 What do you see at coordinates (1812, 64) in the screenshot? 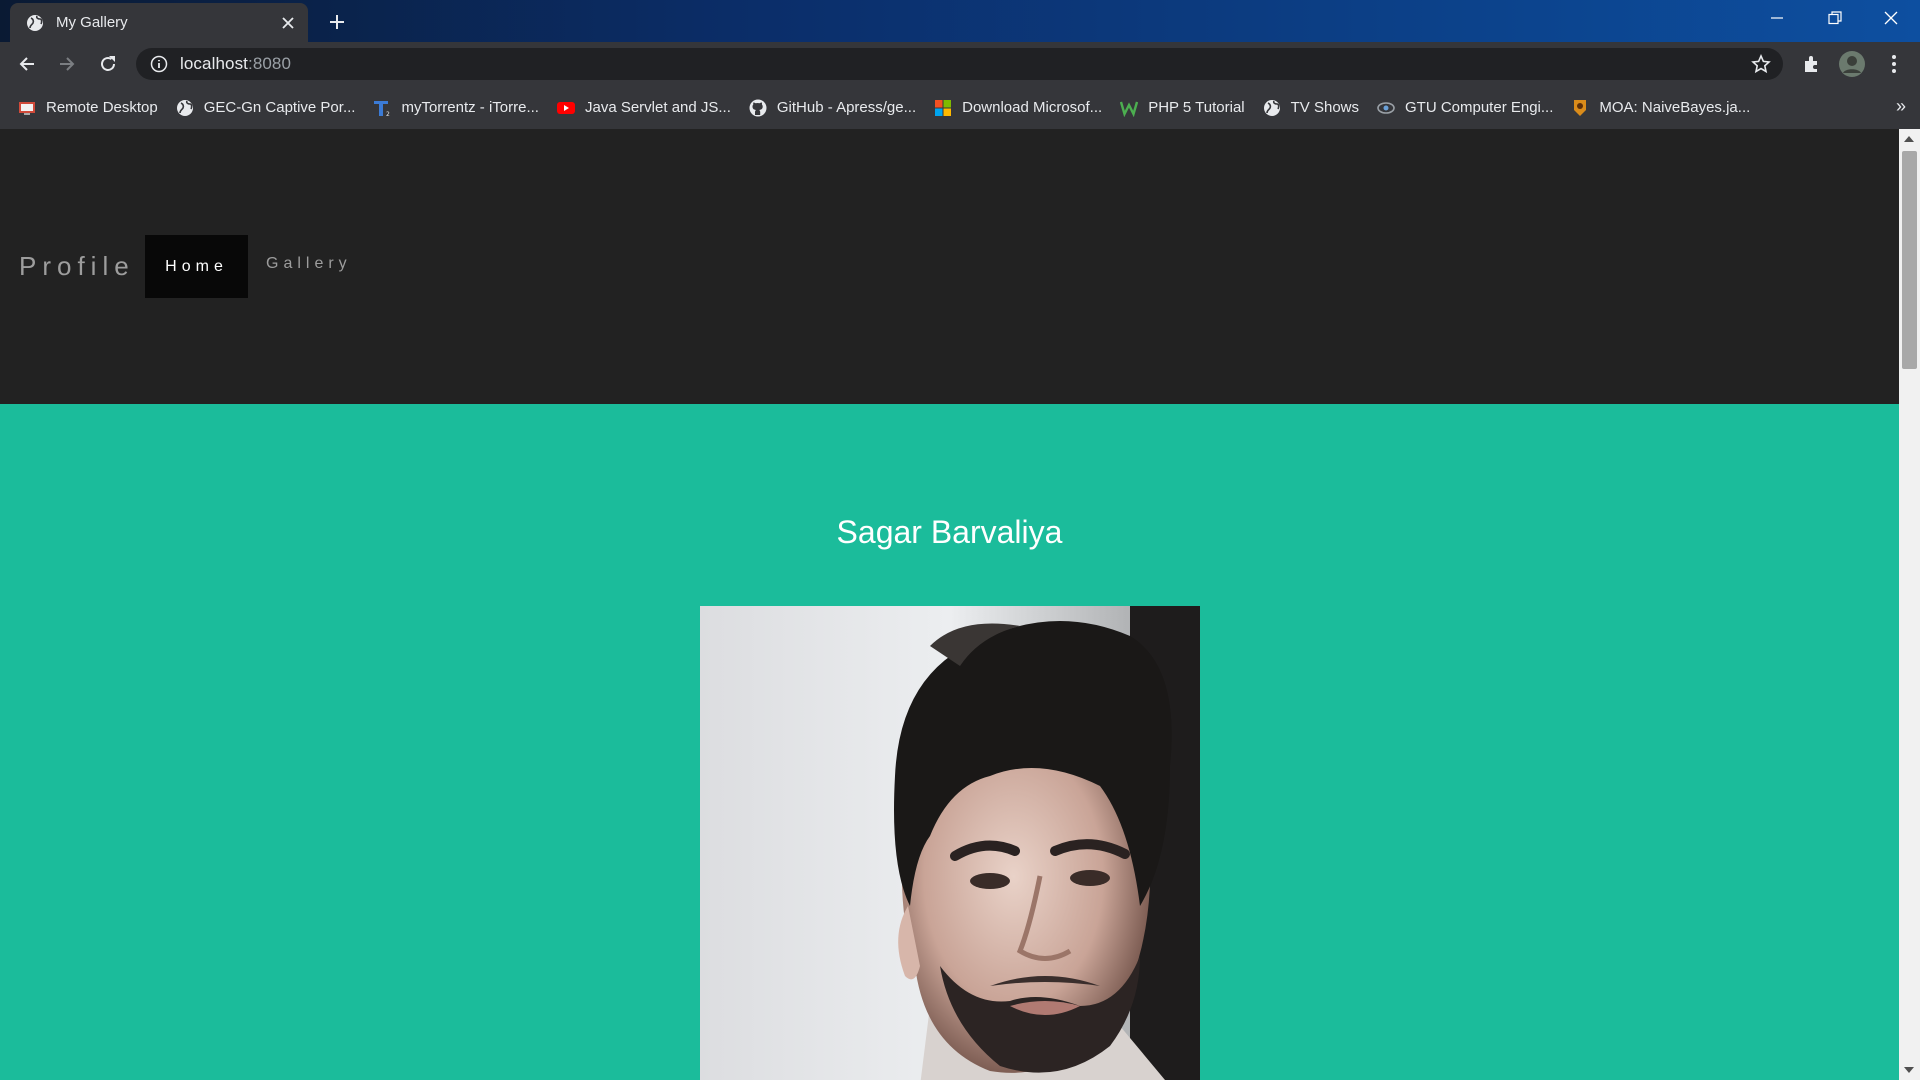
I see `extensions-icon` at bounding box center [1812, 64].